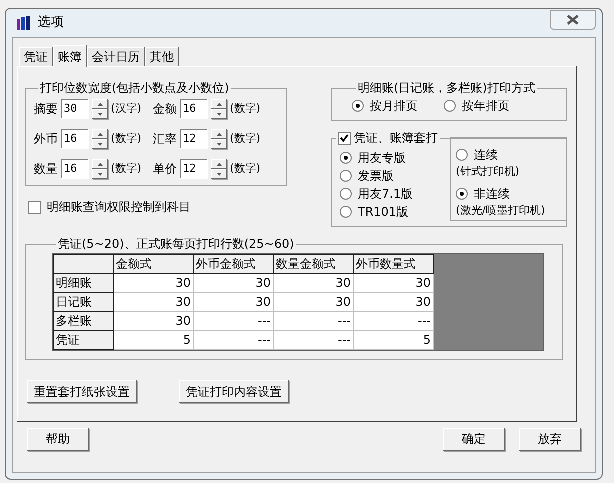 The image size is (614, 483). I want to click on tab: 凭证, so click(36, 56).